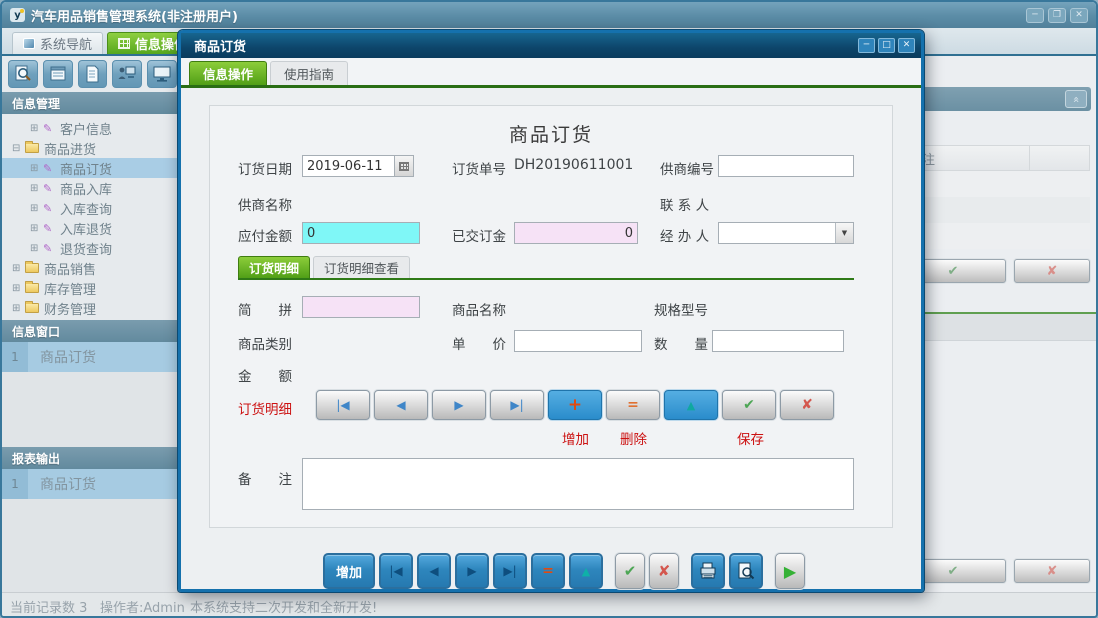 This screenshot has width=1098, height=618. What do you see at coordinates (906, 45) in the screenshot?
I see `dialog-close-button: ✕` at bounding box center [906, 45].